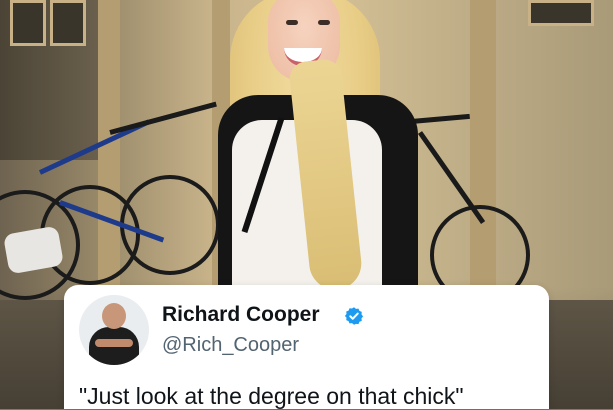 The image size is (613, 410). What do you see at coordinates (230, 345) in the screenshot?
I see `author-handle: @Rich_Cooper` at bounding box center [230, 345].